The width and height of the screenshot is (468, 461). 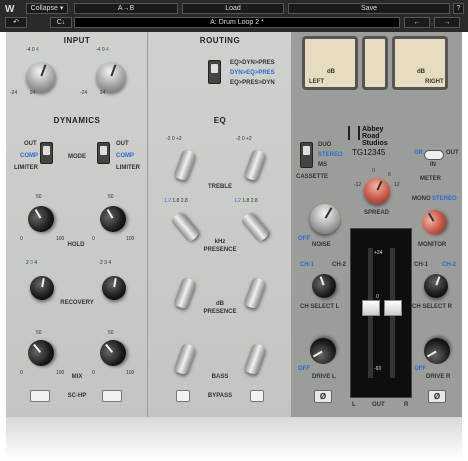 I want to click on preset-name-field: A: Drum Loop 2 *, so click(x=237, y=22).